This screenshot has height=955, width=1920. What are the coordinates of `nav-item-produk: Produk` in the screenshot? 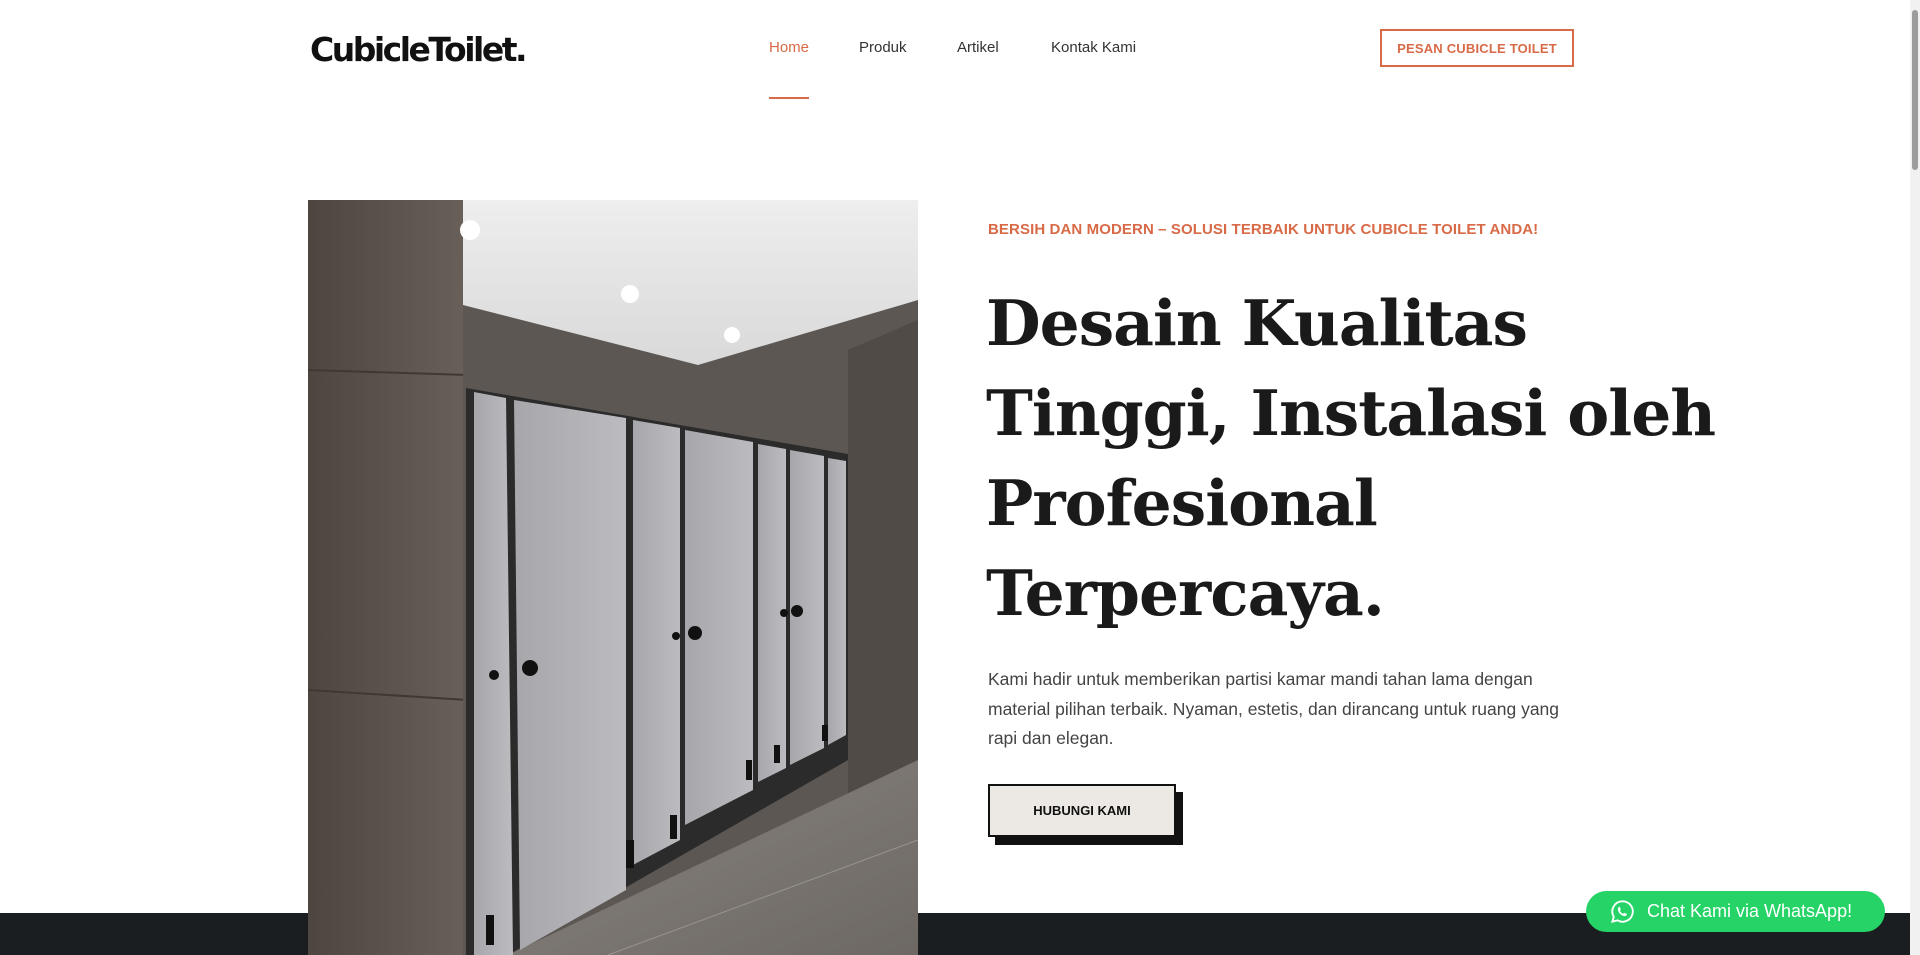 It's located at (883, 47).